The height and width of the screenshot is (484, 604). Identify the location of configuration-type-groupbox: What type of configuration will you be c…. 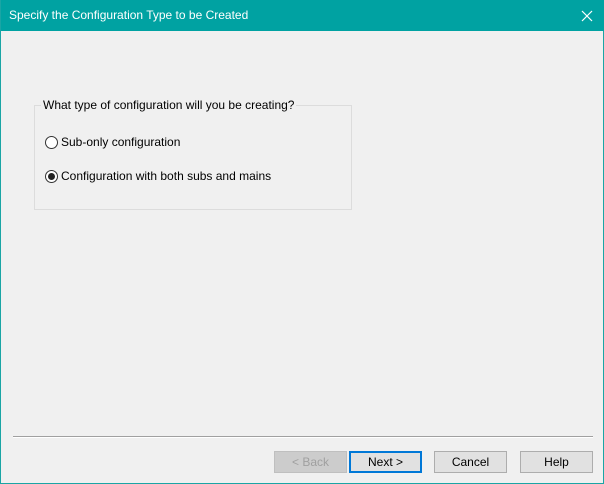
(193, 154).